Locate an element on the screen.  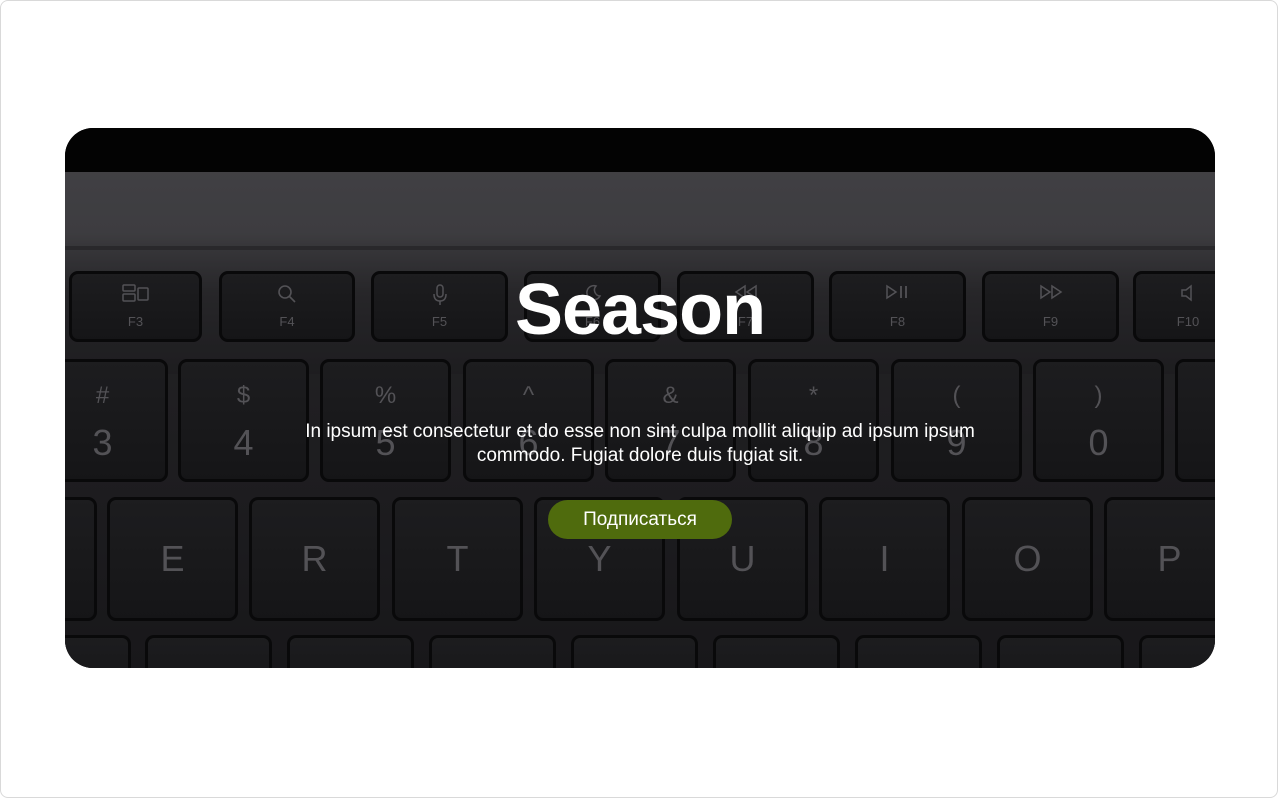
hero-title: Season is located at coordinates (640, 310).